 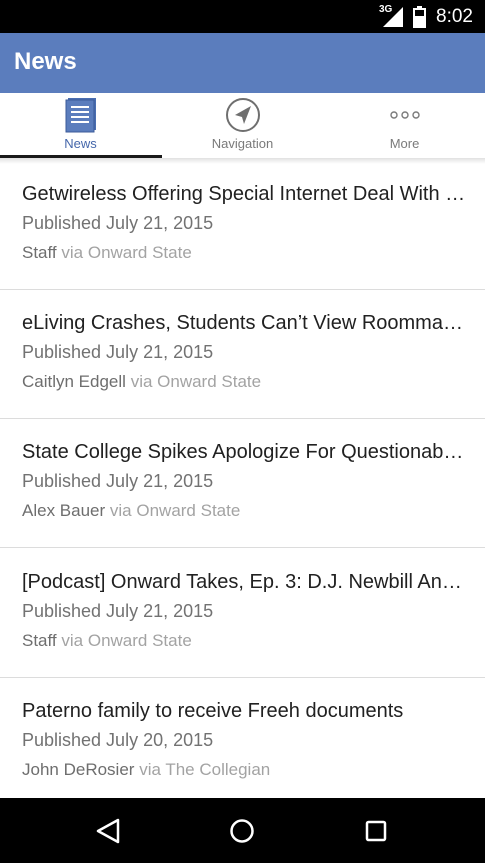 I want to click on news-author: Caitlyn Edgell, so click(x=74, y=381).